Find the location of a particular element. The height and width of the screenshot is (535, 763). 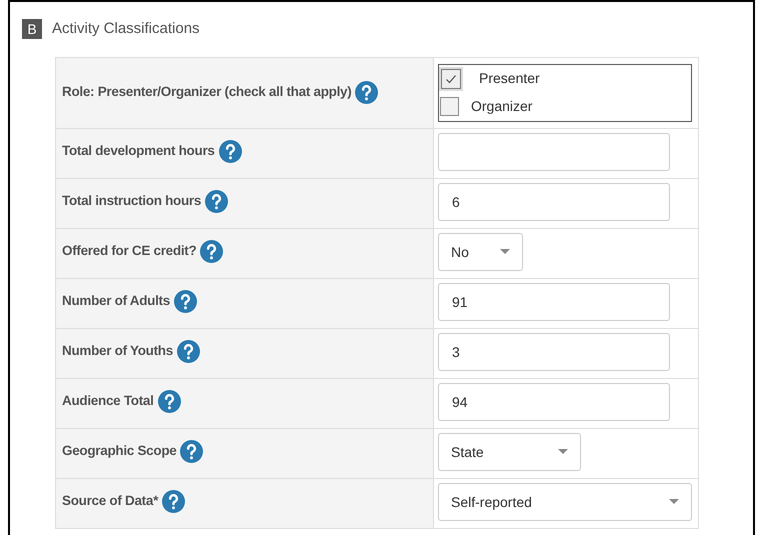

field-label: Total development hours is located at coordinates (138, 151).